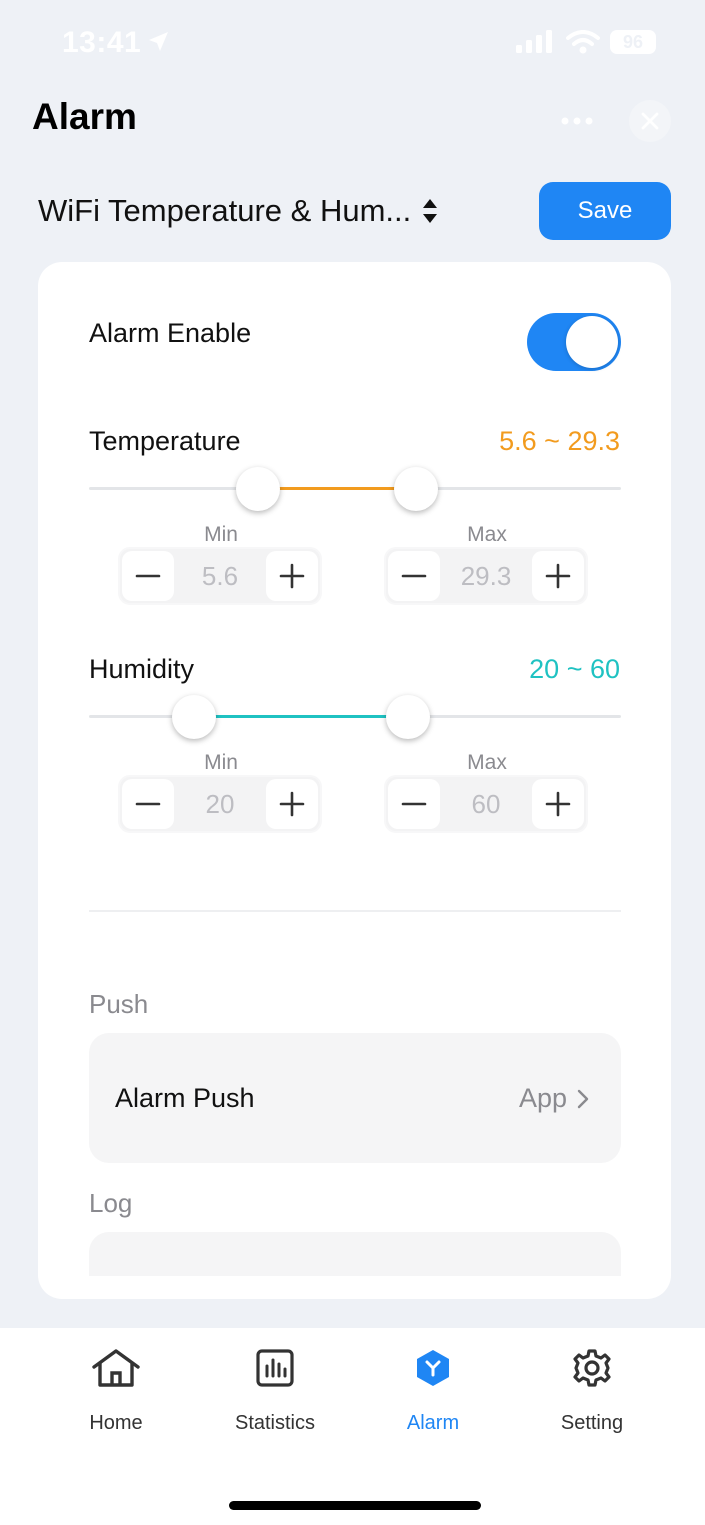  I want to click on temperature-max-stepper: 29.3, so click(486, 576).